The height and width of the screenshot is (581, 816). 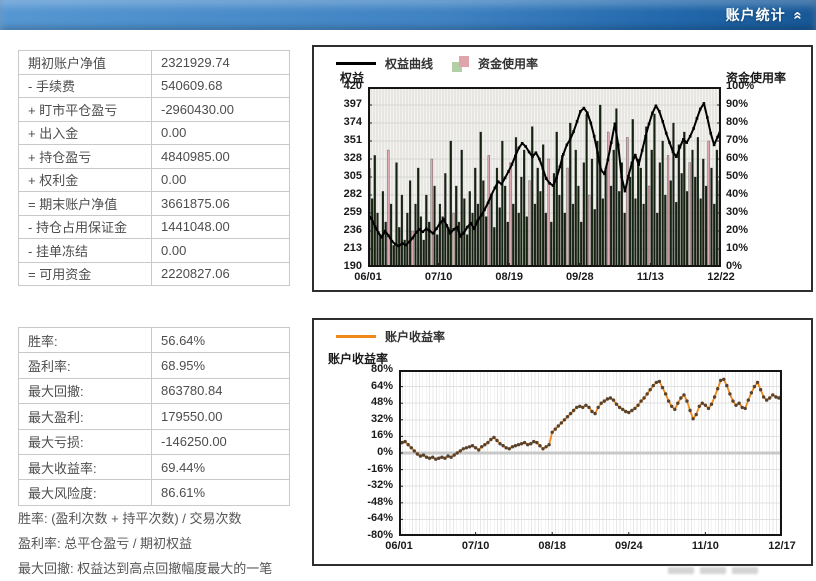 I want to click on footnote: 最大回撤: 权益达到高点回撤幅度最大的一笔, so click(x=145, y=568).